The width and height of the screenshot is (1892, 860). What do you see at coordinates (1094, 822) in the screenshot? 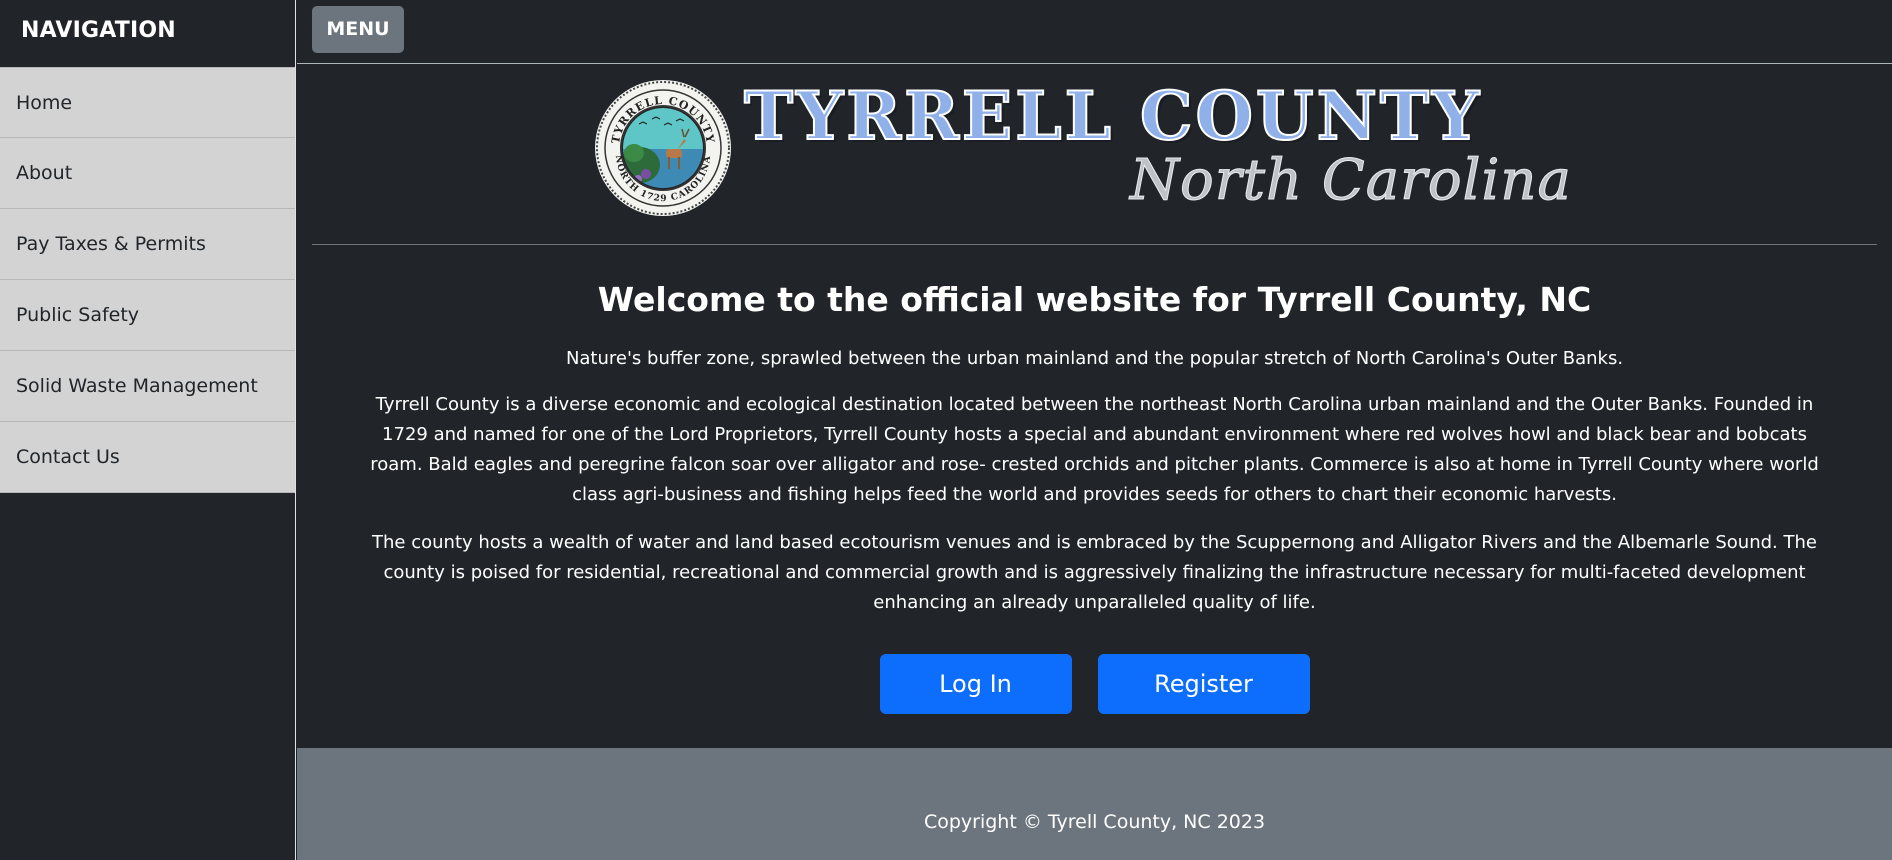
I see `copyright-text: Copyright © Tyrell County, NC 2023` at bounding box center [1094, 822].